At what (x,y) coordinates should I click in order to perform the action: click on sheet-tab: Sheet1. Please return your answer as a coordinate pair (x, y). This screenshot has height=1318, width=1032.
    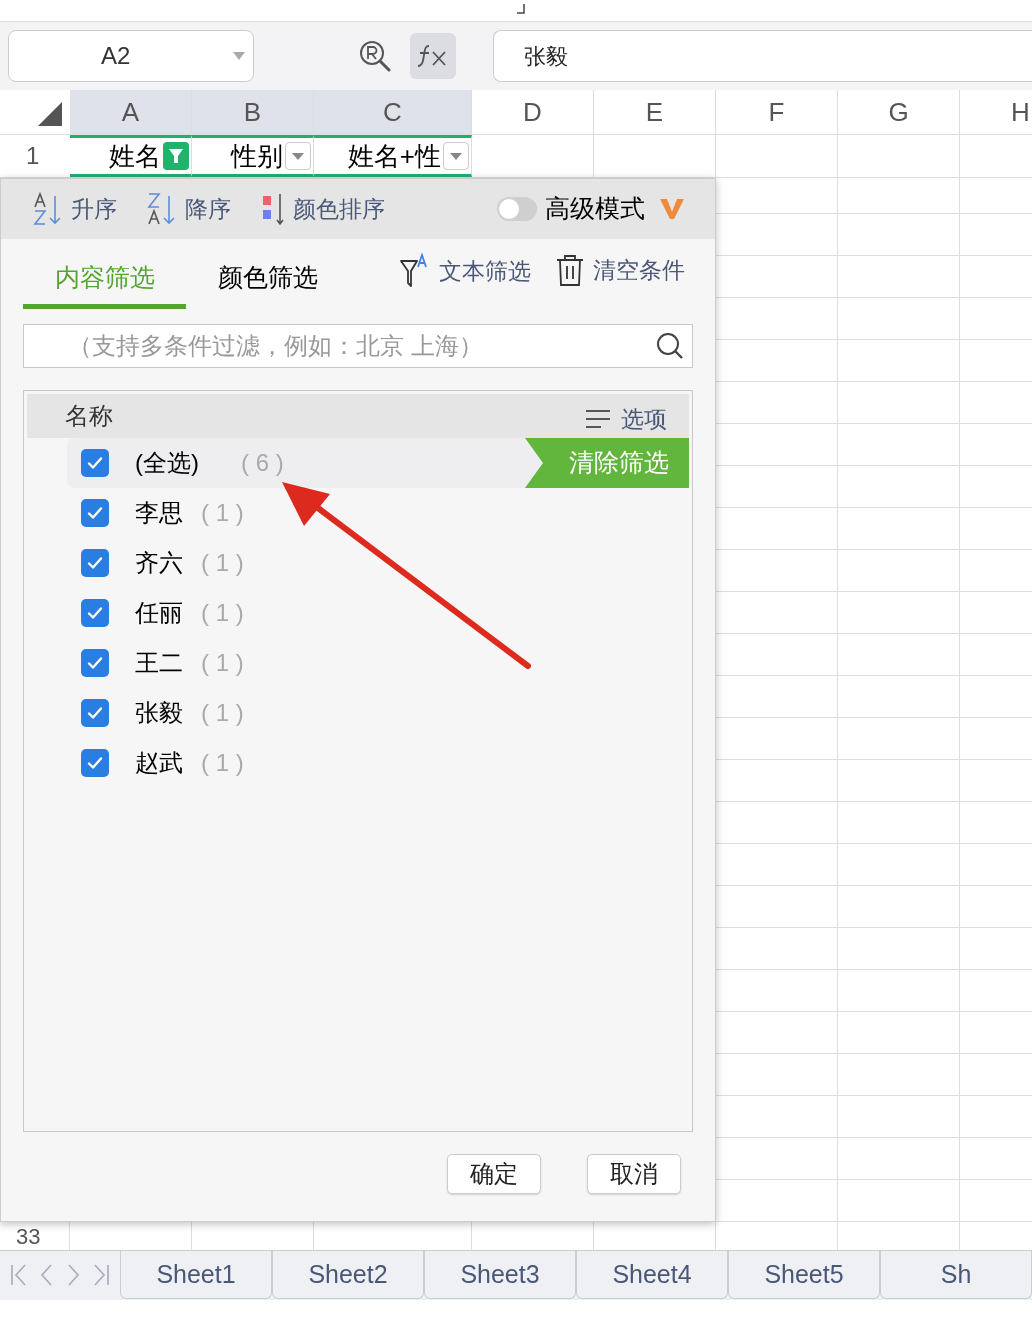
    Looking at the image, I should click on (196, 1275).